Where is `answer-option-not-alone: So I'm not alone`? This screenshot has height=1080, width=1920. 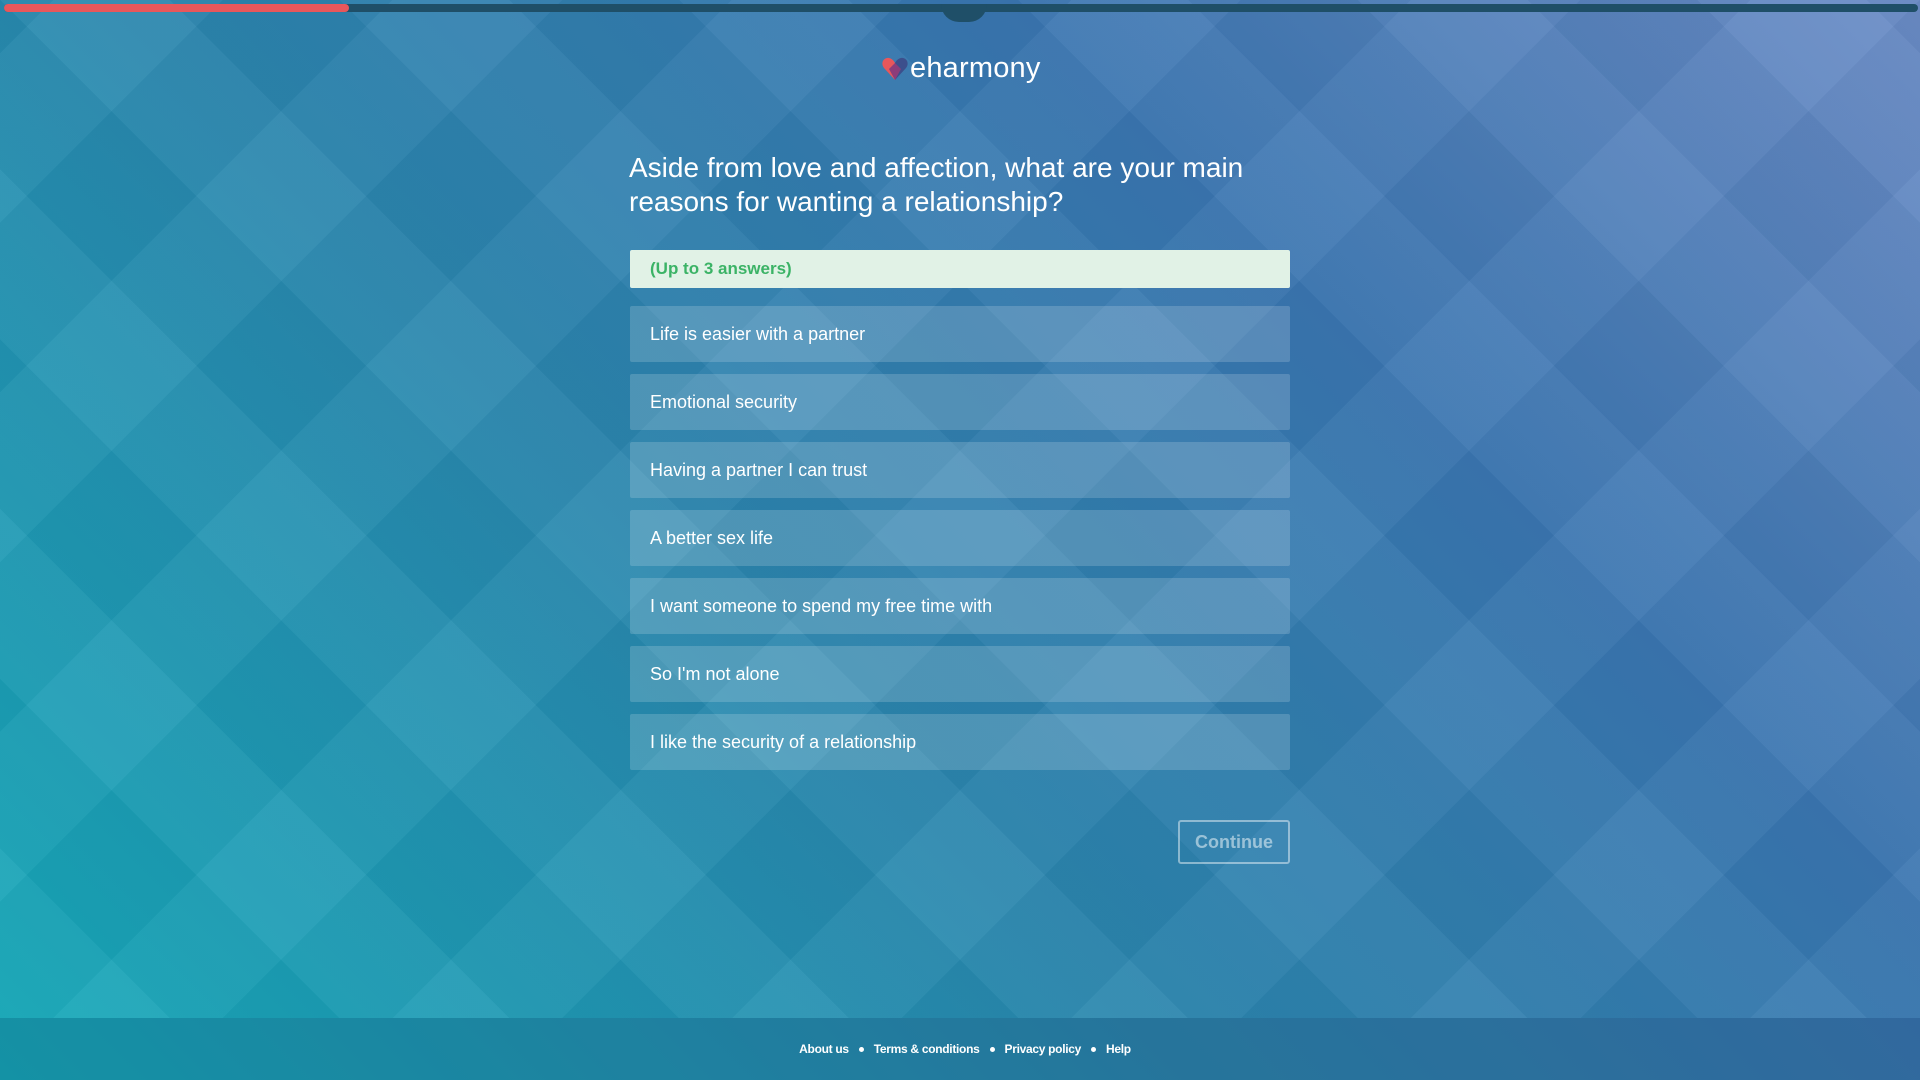 answer-option-not-alone: So I'm not alone is located at coordinates (960, 674).